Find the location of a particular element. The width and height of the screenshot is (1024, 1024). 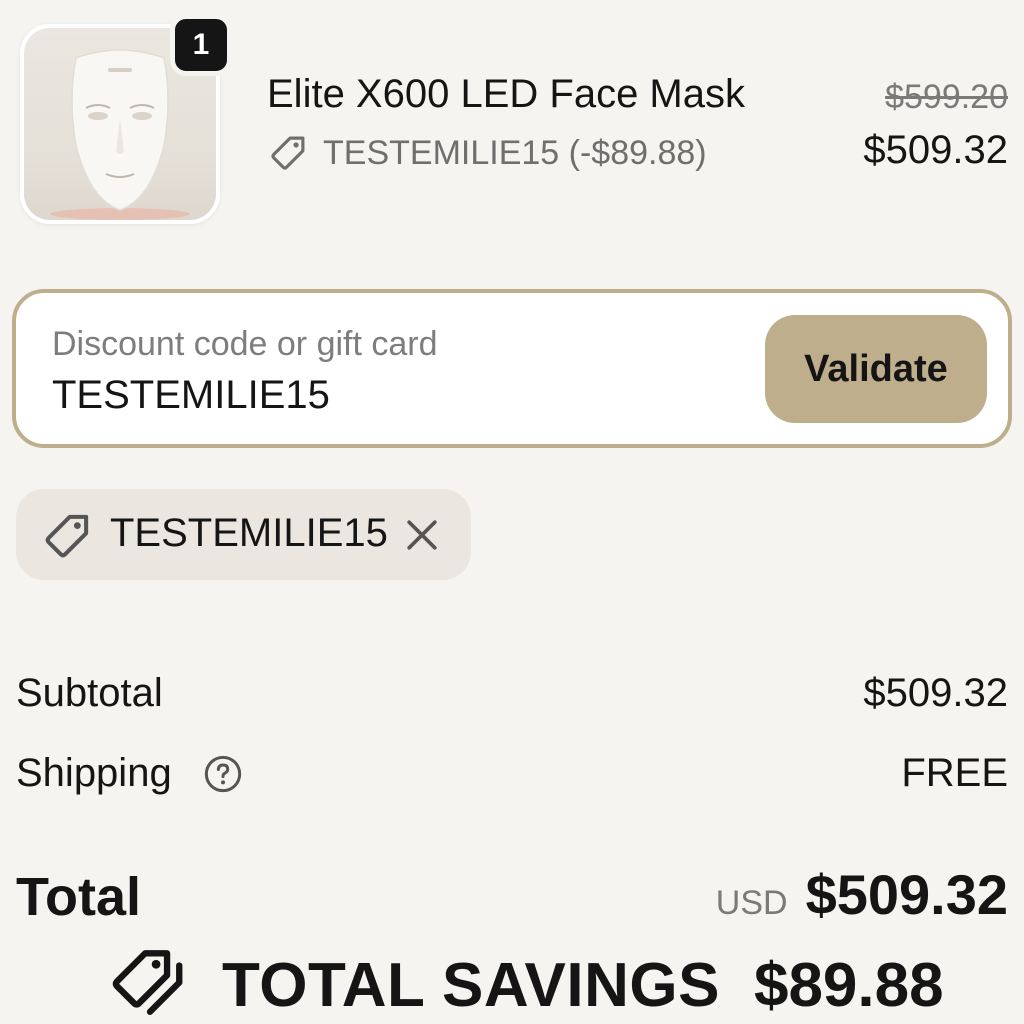

original-price: $599.20 is located at coordinates (946, 97).